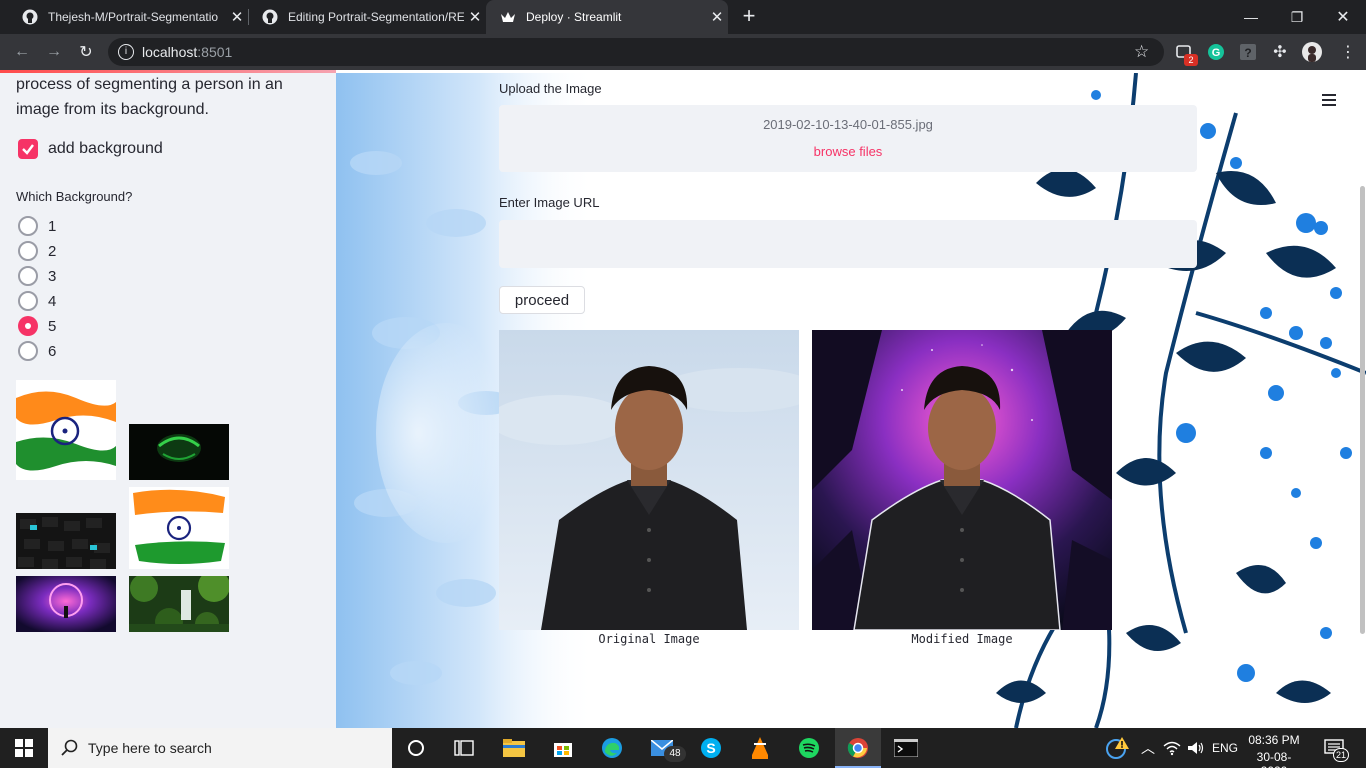 This screenshot has width=1366, height=778. Describe the element at coordinates (1225, 748) in the screenshot. I see `input-language: ENG` at that location.